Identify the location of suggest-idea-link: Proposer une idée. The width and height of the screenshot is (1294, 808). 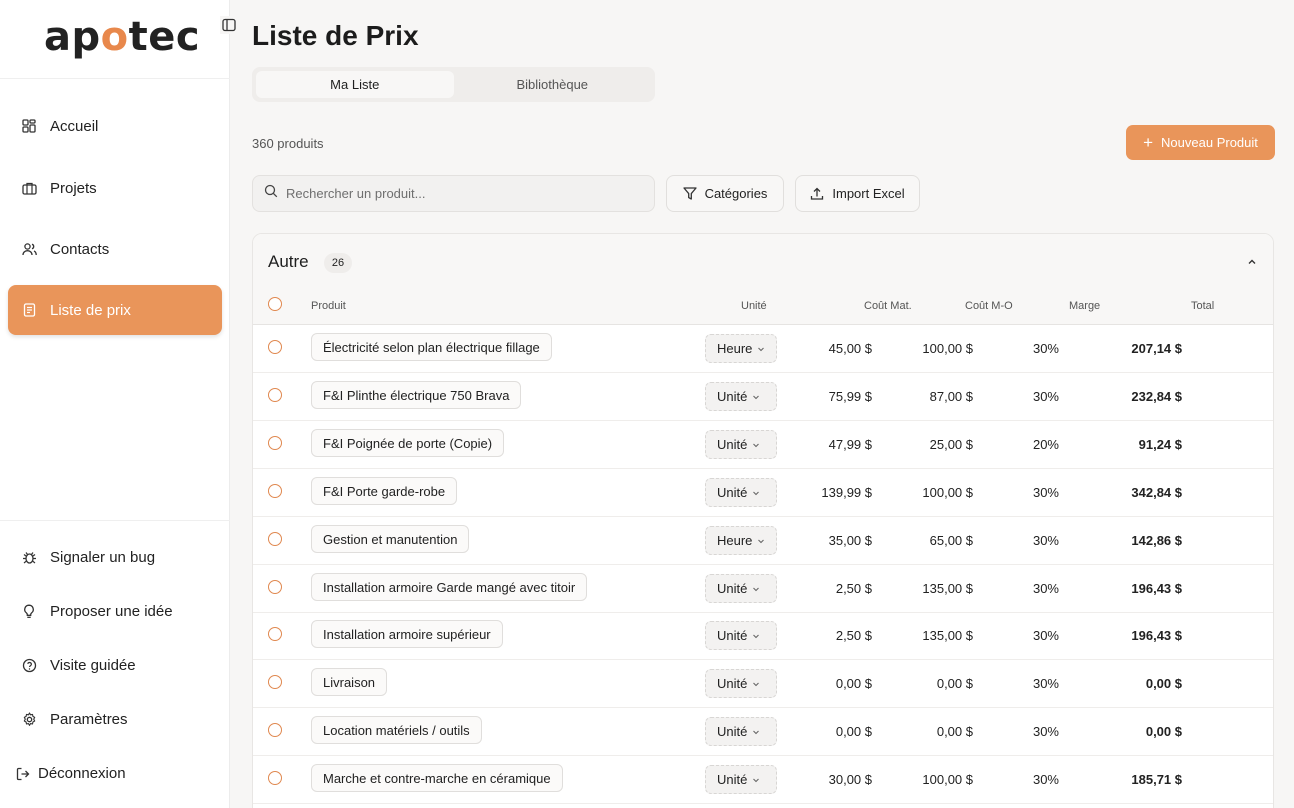
(97, 611).